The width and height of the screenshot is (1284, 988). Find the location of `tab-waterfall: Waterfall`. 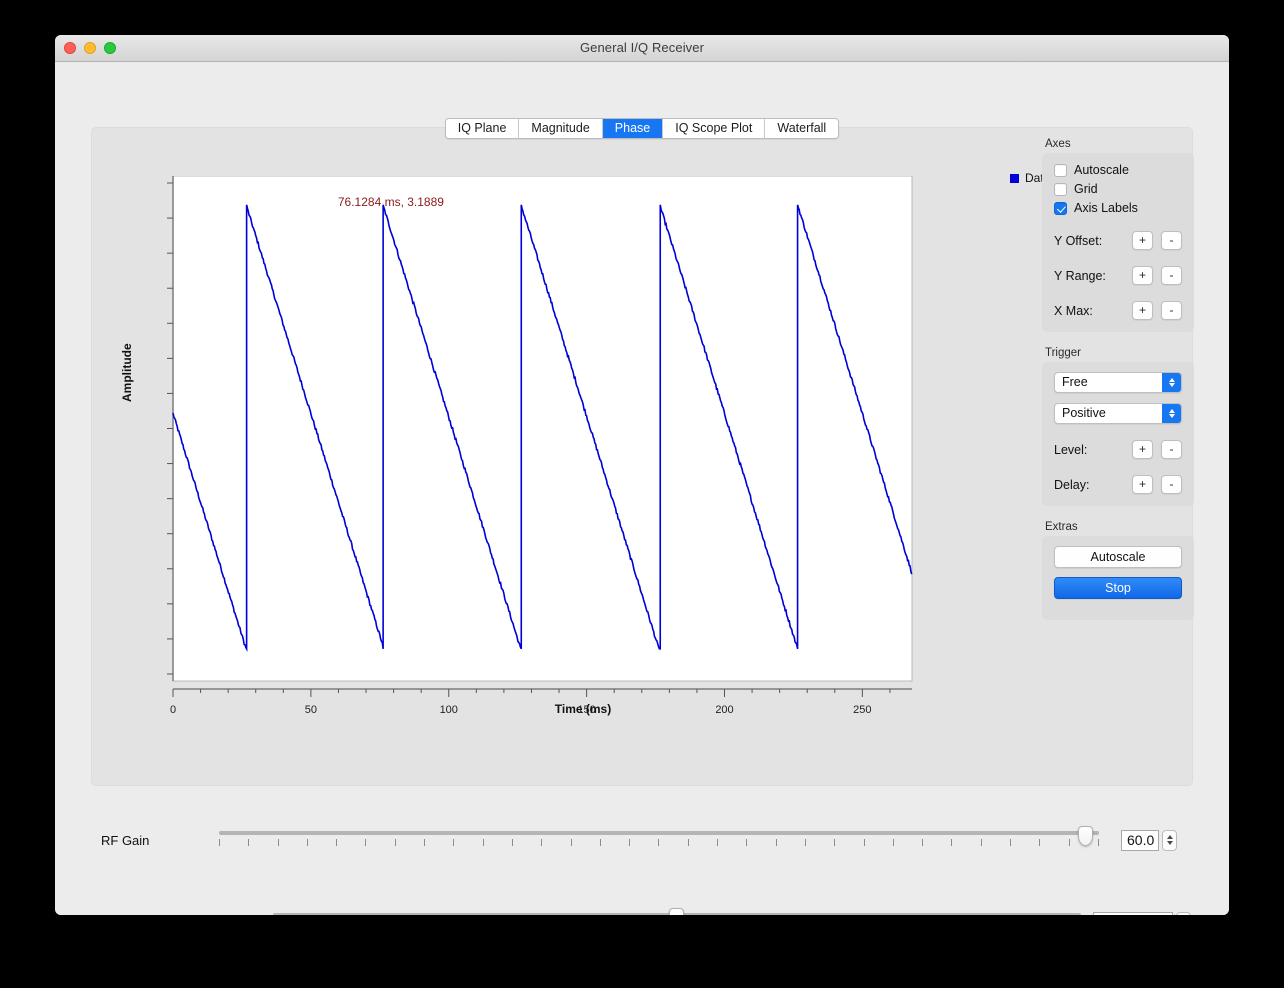

tab-waterfall: Waterfall is located at coordinates (802, 128).